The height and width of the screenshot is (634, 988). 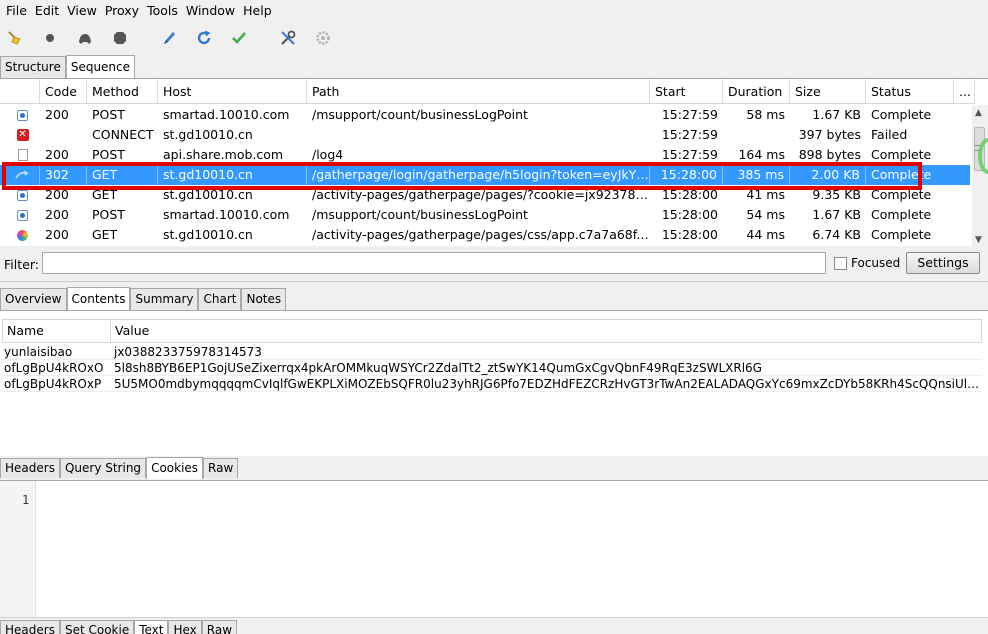 What do you see at coordinates (26, 500) in the screenshot?
I see `line-number: 1` at bounding box center [26, 500].